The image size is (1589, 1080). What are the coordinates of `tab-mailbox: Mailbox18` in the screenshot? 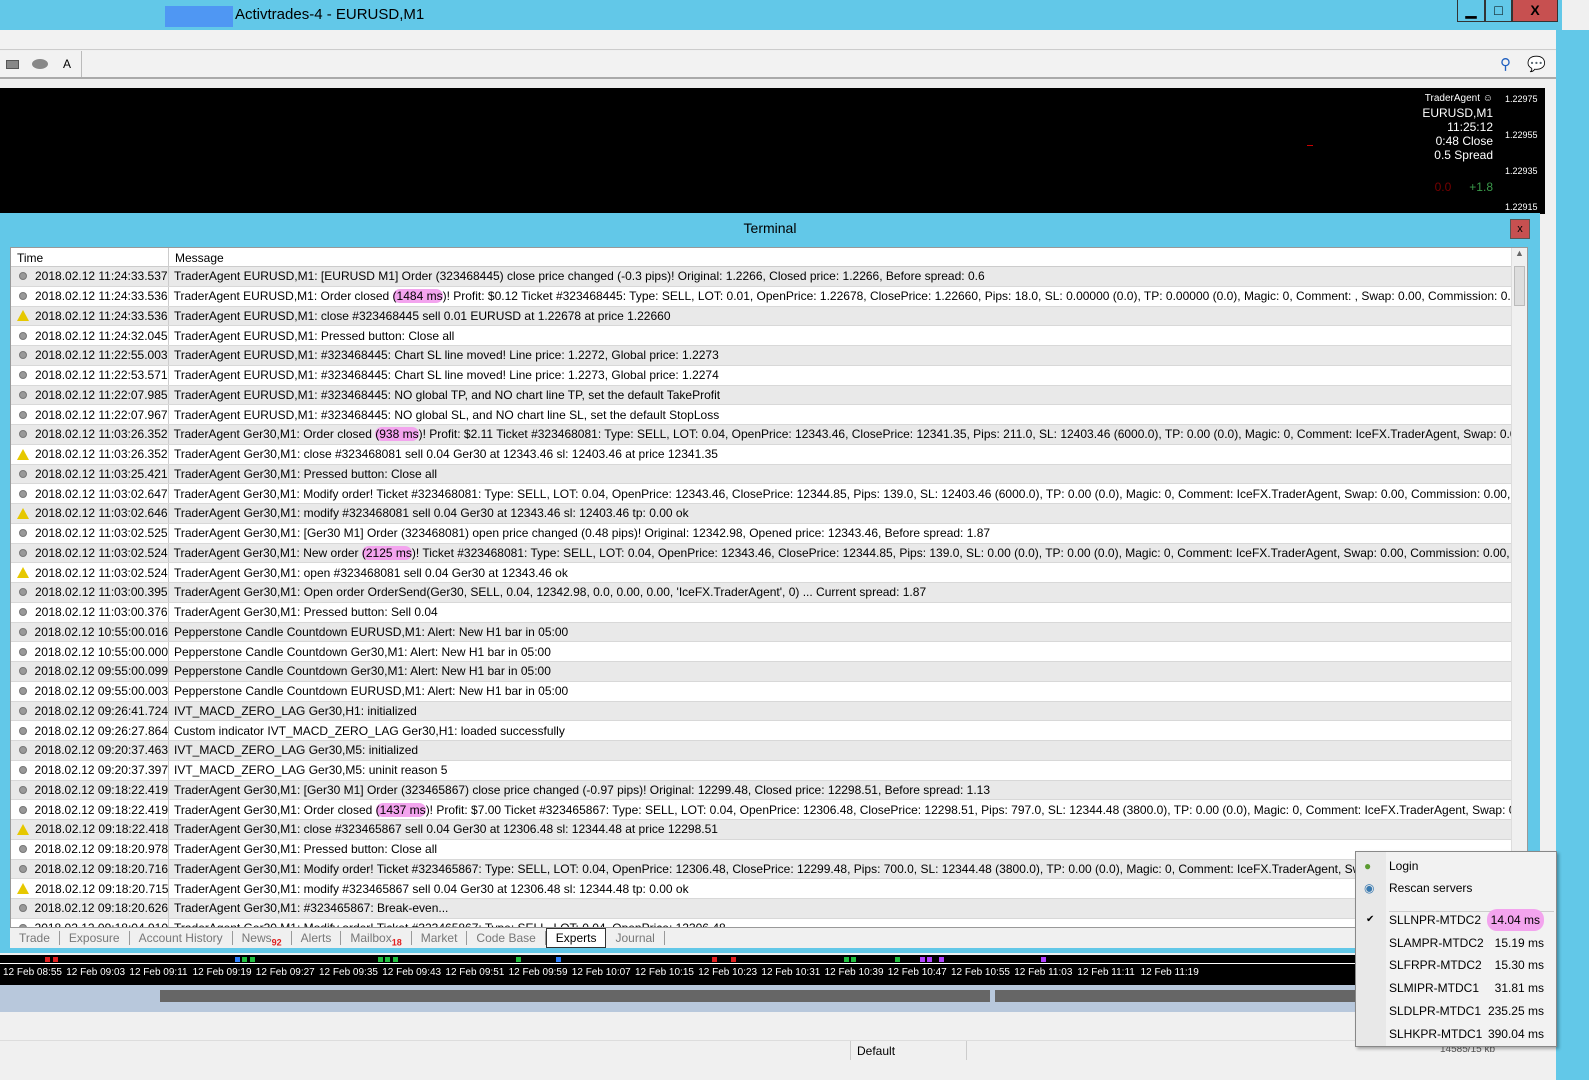 It's located at (376, 939).